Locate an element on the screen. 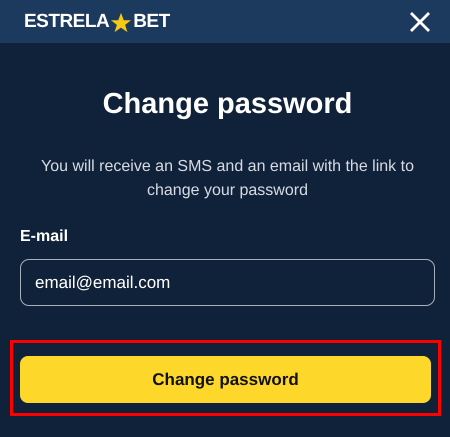  description-text: You will receive an SMS and an email with the link to change your password is located at coordinates (227, 179).